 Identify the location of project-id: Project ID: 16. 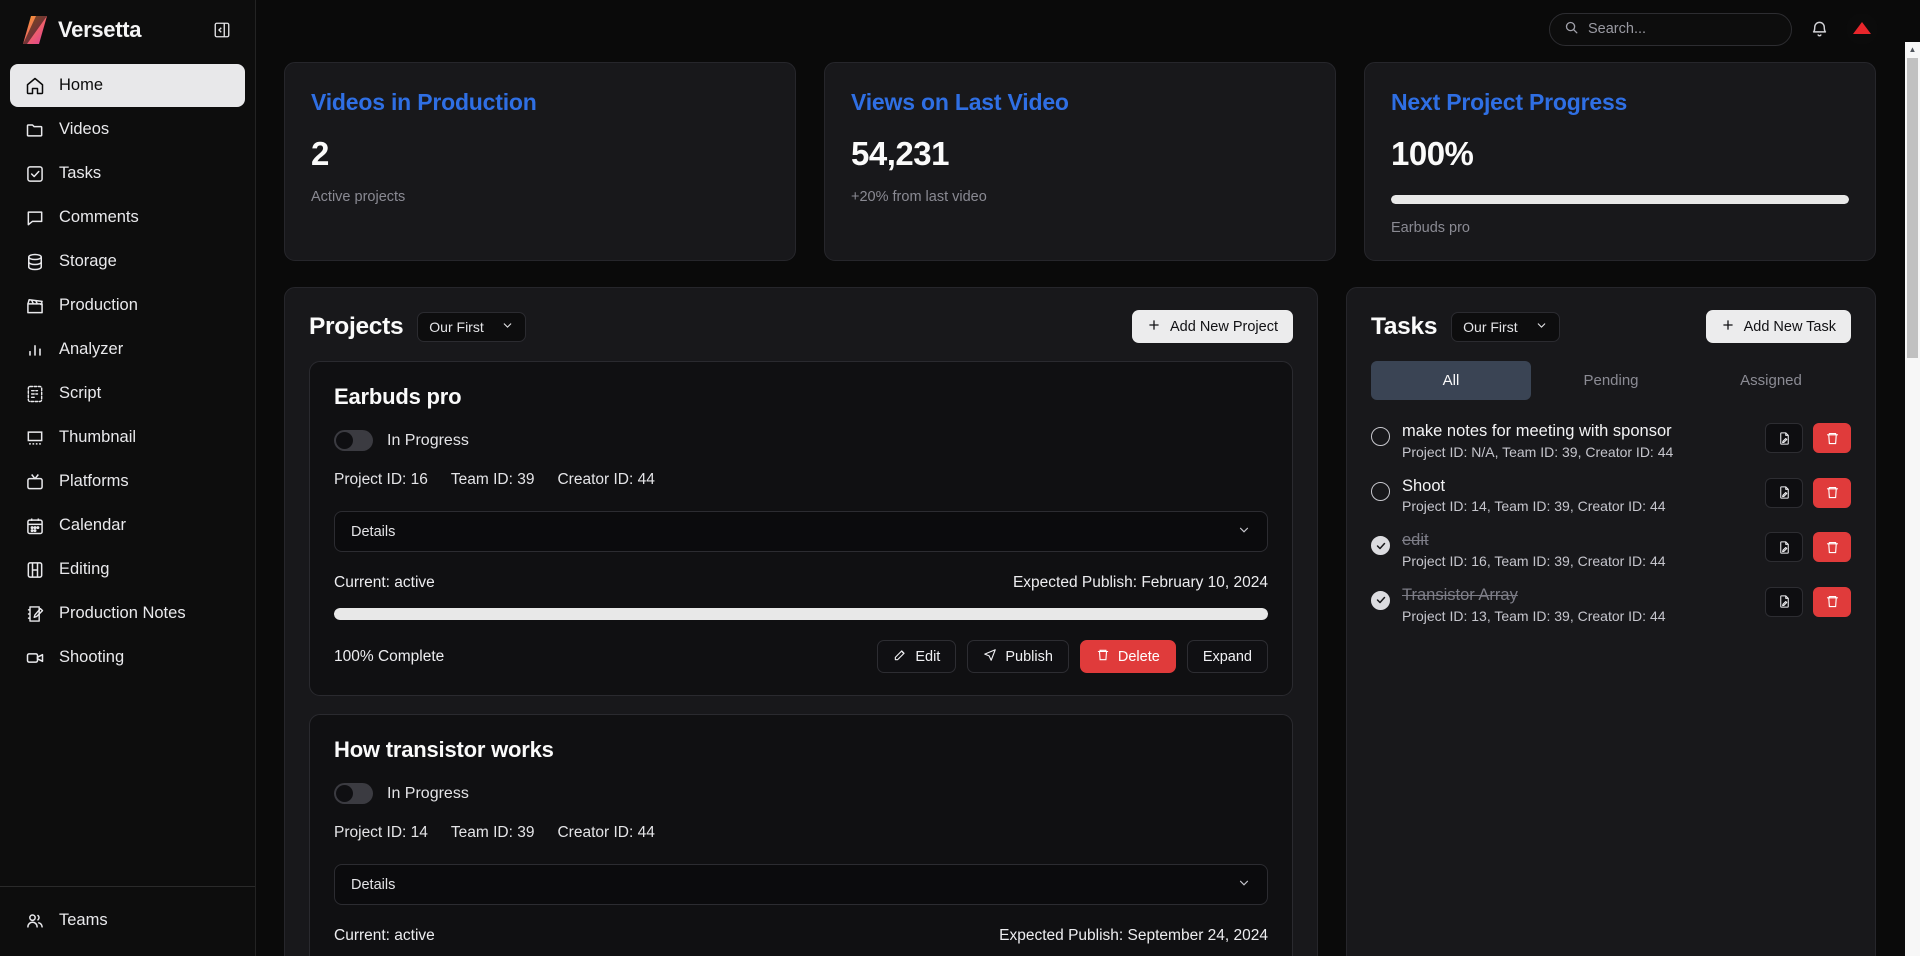
(381, 479).